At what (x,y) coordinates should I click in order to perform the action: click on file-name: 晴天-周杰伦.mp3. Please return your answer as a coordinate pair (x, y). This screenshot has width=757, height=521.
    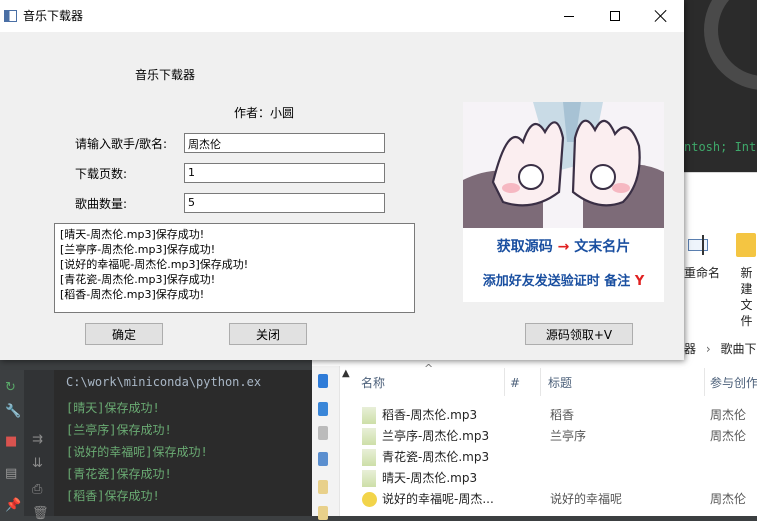
    Looking at the image, I should click on (430, 478).